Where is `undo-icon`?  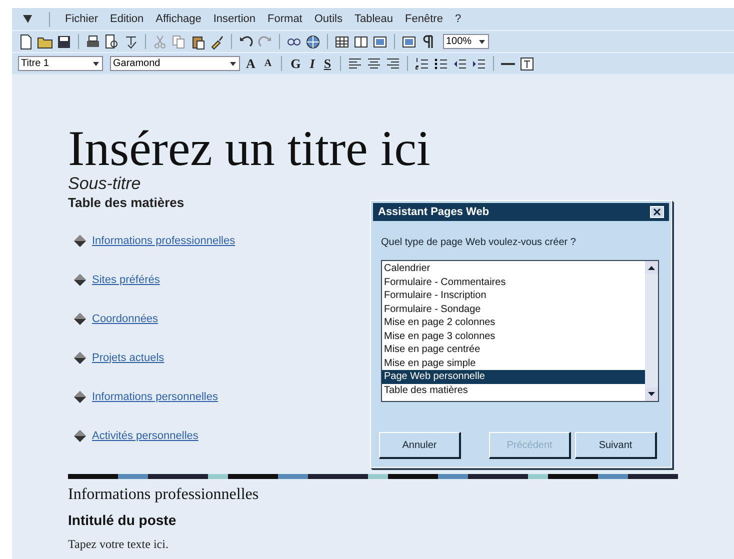
undo-icon is located at coordinates (246, 42).